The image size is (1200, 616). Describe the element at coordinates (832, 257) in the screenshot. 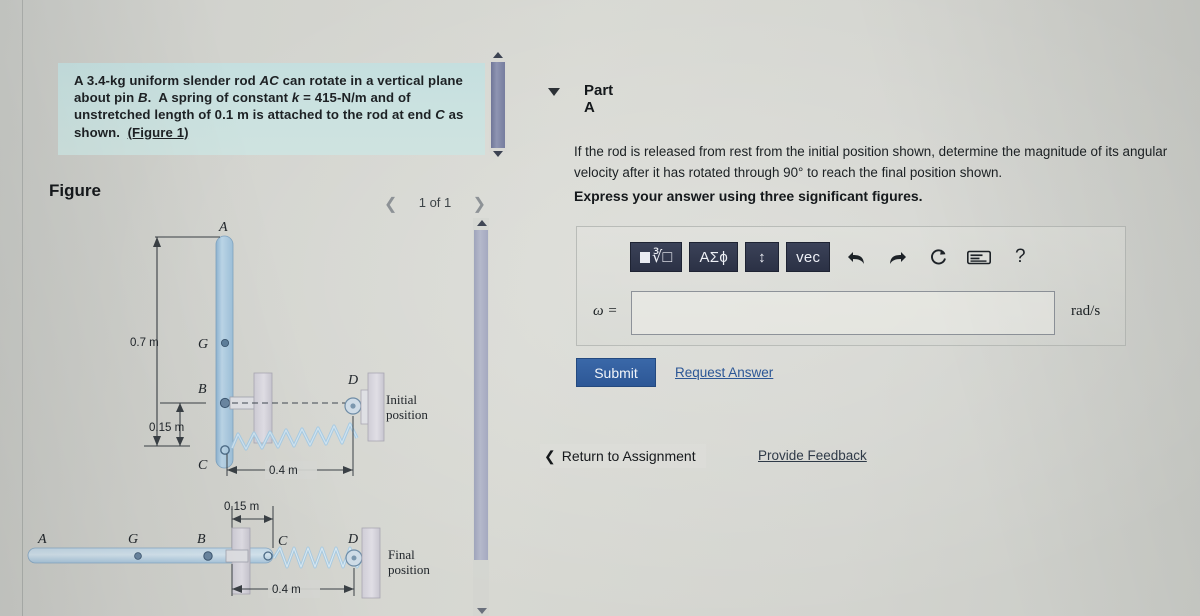

I see `math-toolbar: ∛□ ΑΣϕ ↕ vec ?` at that location.